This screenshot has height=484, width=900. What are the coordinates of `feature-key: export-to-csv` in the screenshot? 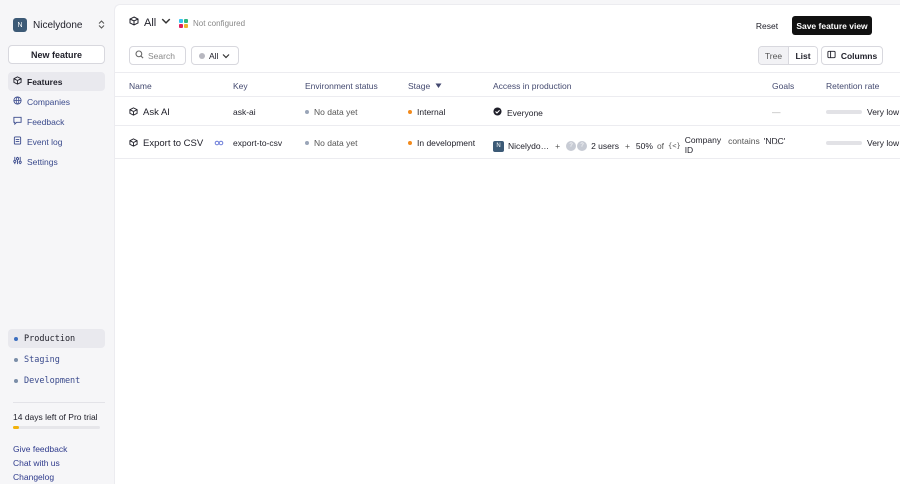 It's located at (258, 143).